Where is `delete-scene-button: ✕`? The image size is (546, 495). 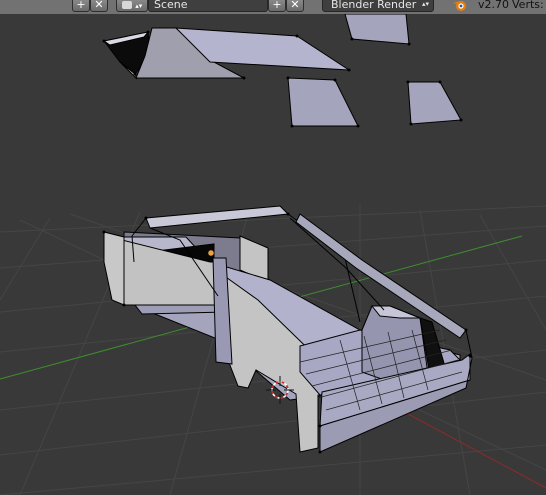
delete-scene-button: ✕ is located at coordinates (295, 6).